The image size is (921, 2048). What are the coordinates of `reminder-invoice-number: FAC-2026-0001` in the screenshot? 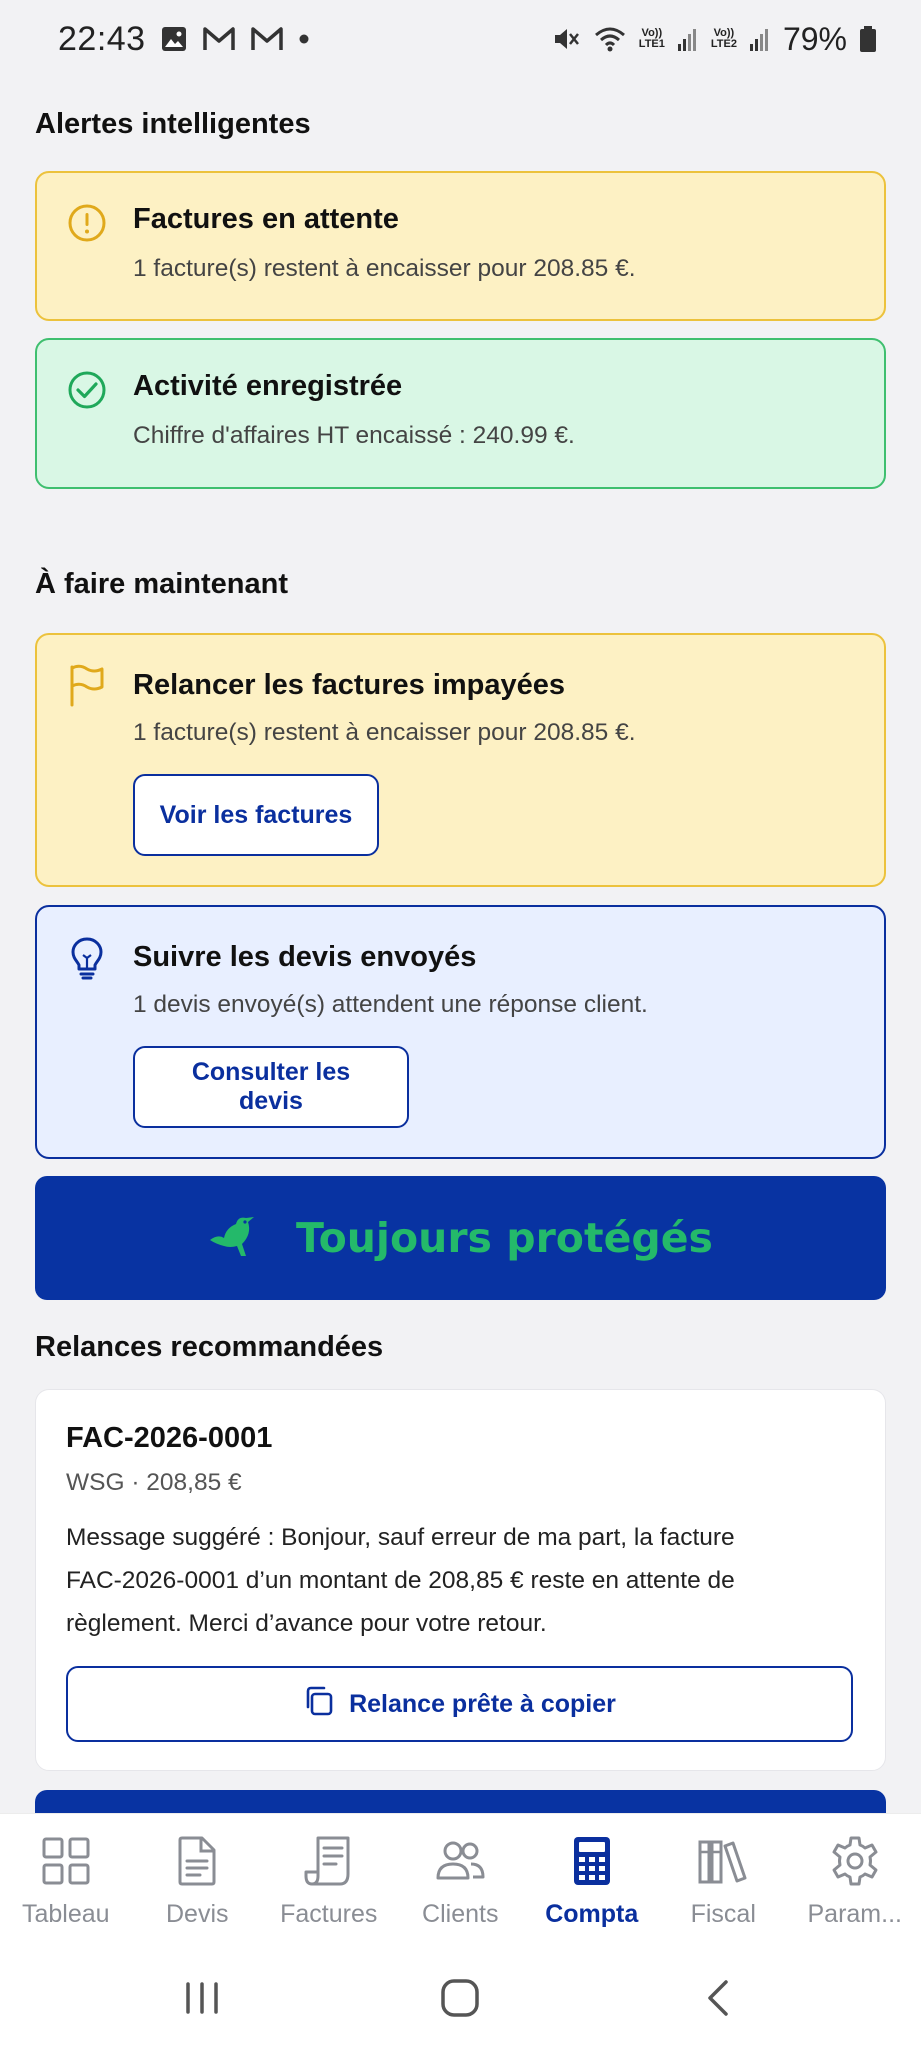 It's located at (169, 1438).